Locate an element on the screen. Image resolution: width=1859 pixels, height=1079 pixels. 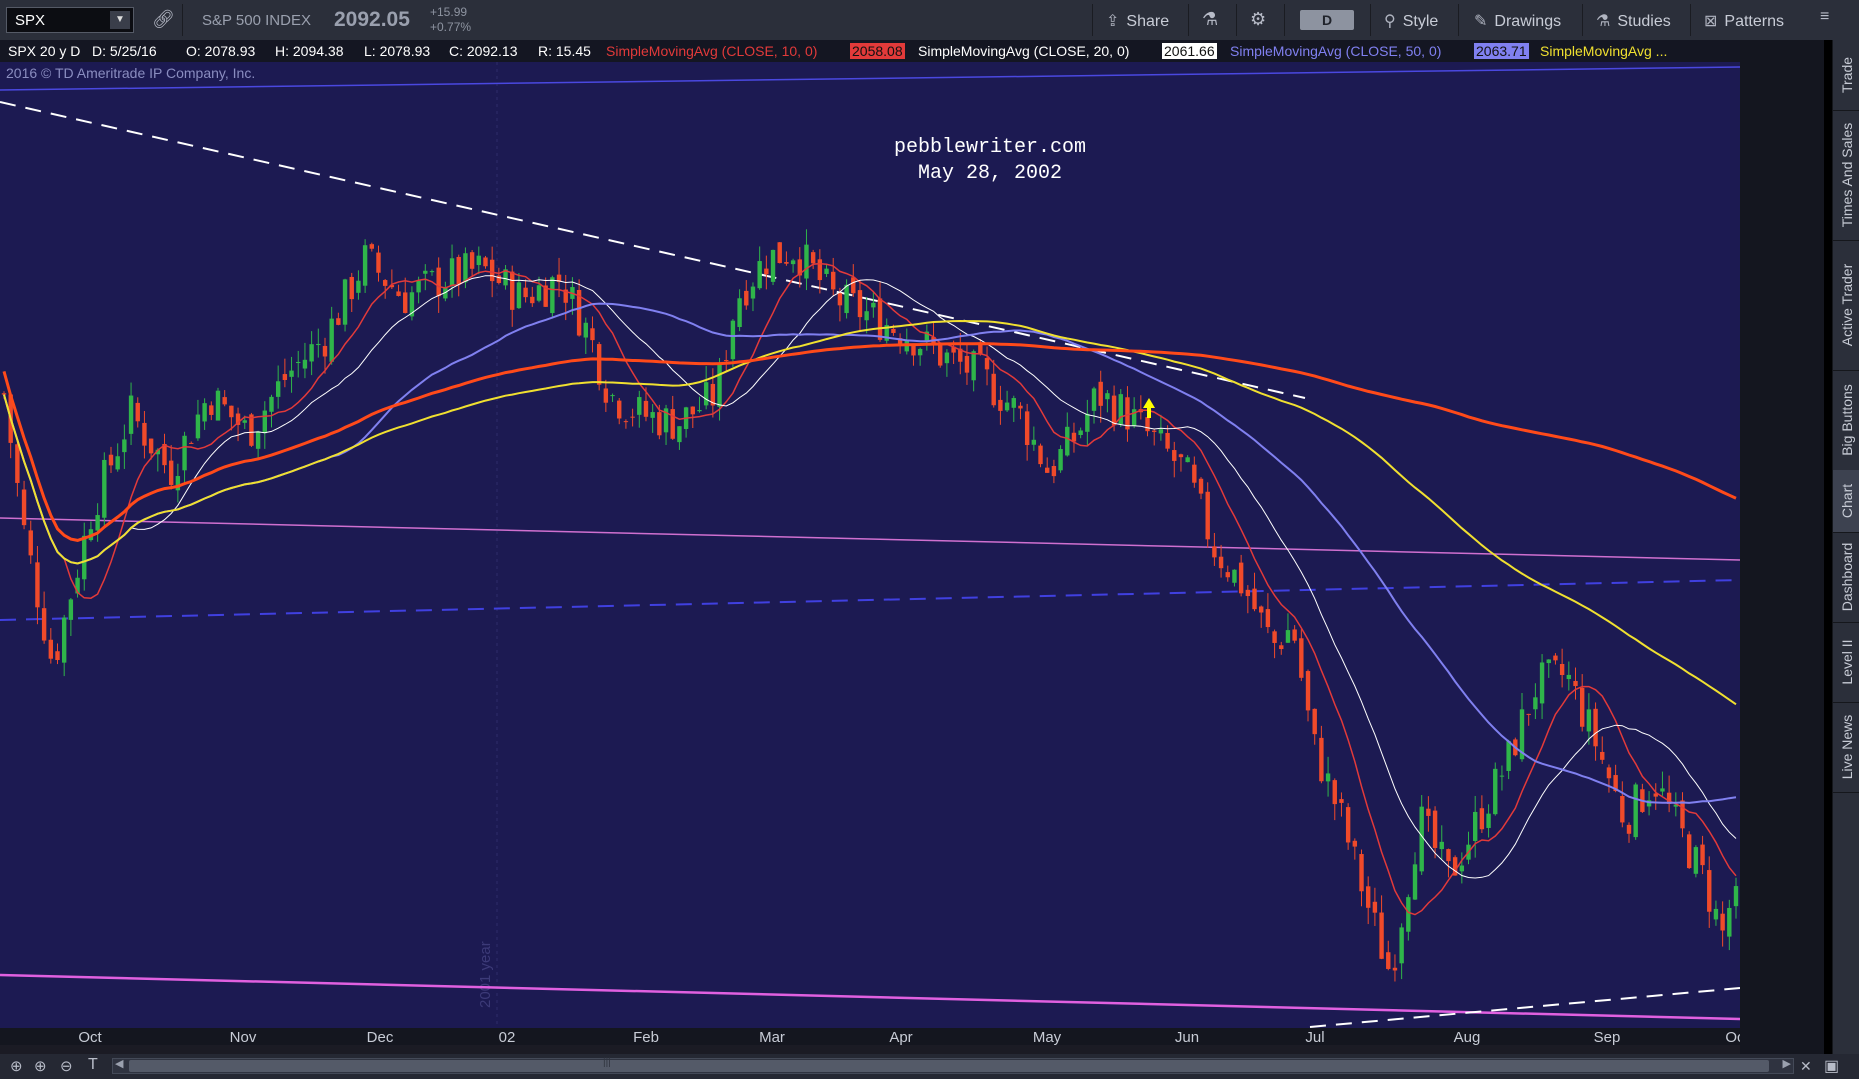
symbol-selector: SPX ▼ is located at coordinates (70, 20).